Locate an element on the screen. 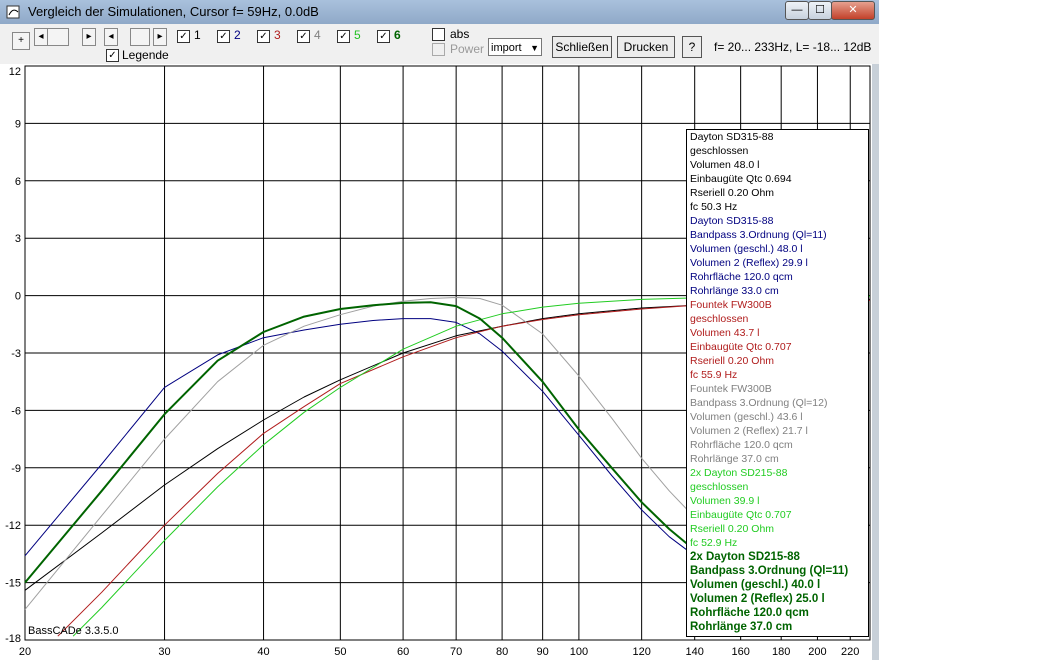 The image size is (1056, 660). legend-line: Volumen 43.7 l is located at coordinates (725, 333).